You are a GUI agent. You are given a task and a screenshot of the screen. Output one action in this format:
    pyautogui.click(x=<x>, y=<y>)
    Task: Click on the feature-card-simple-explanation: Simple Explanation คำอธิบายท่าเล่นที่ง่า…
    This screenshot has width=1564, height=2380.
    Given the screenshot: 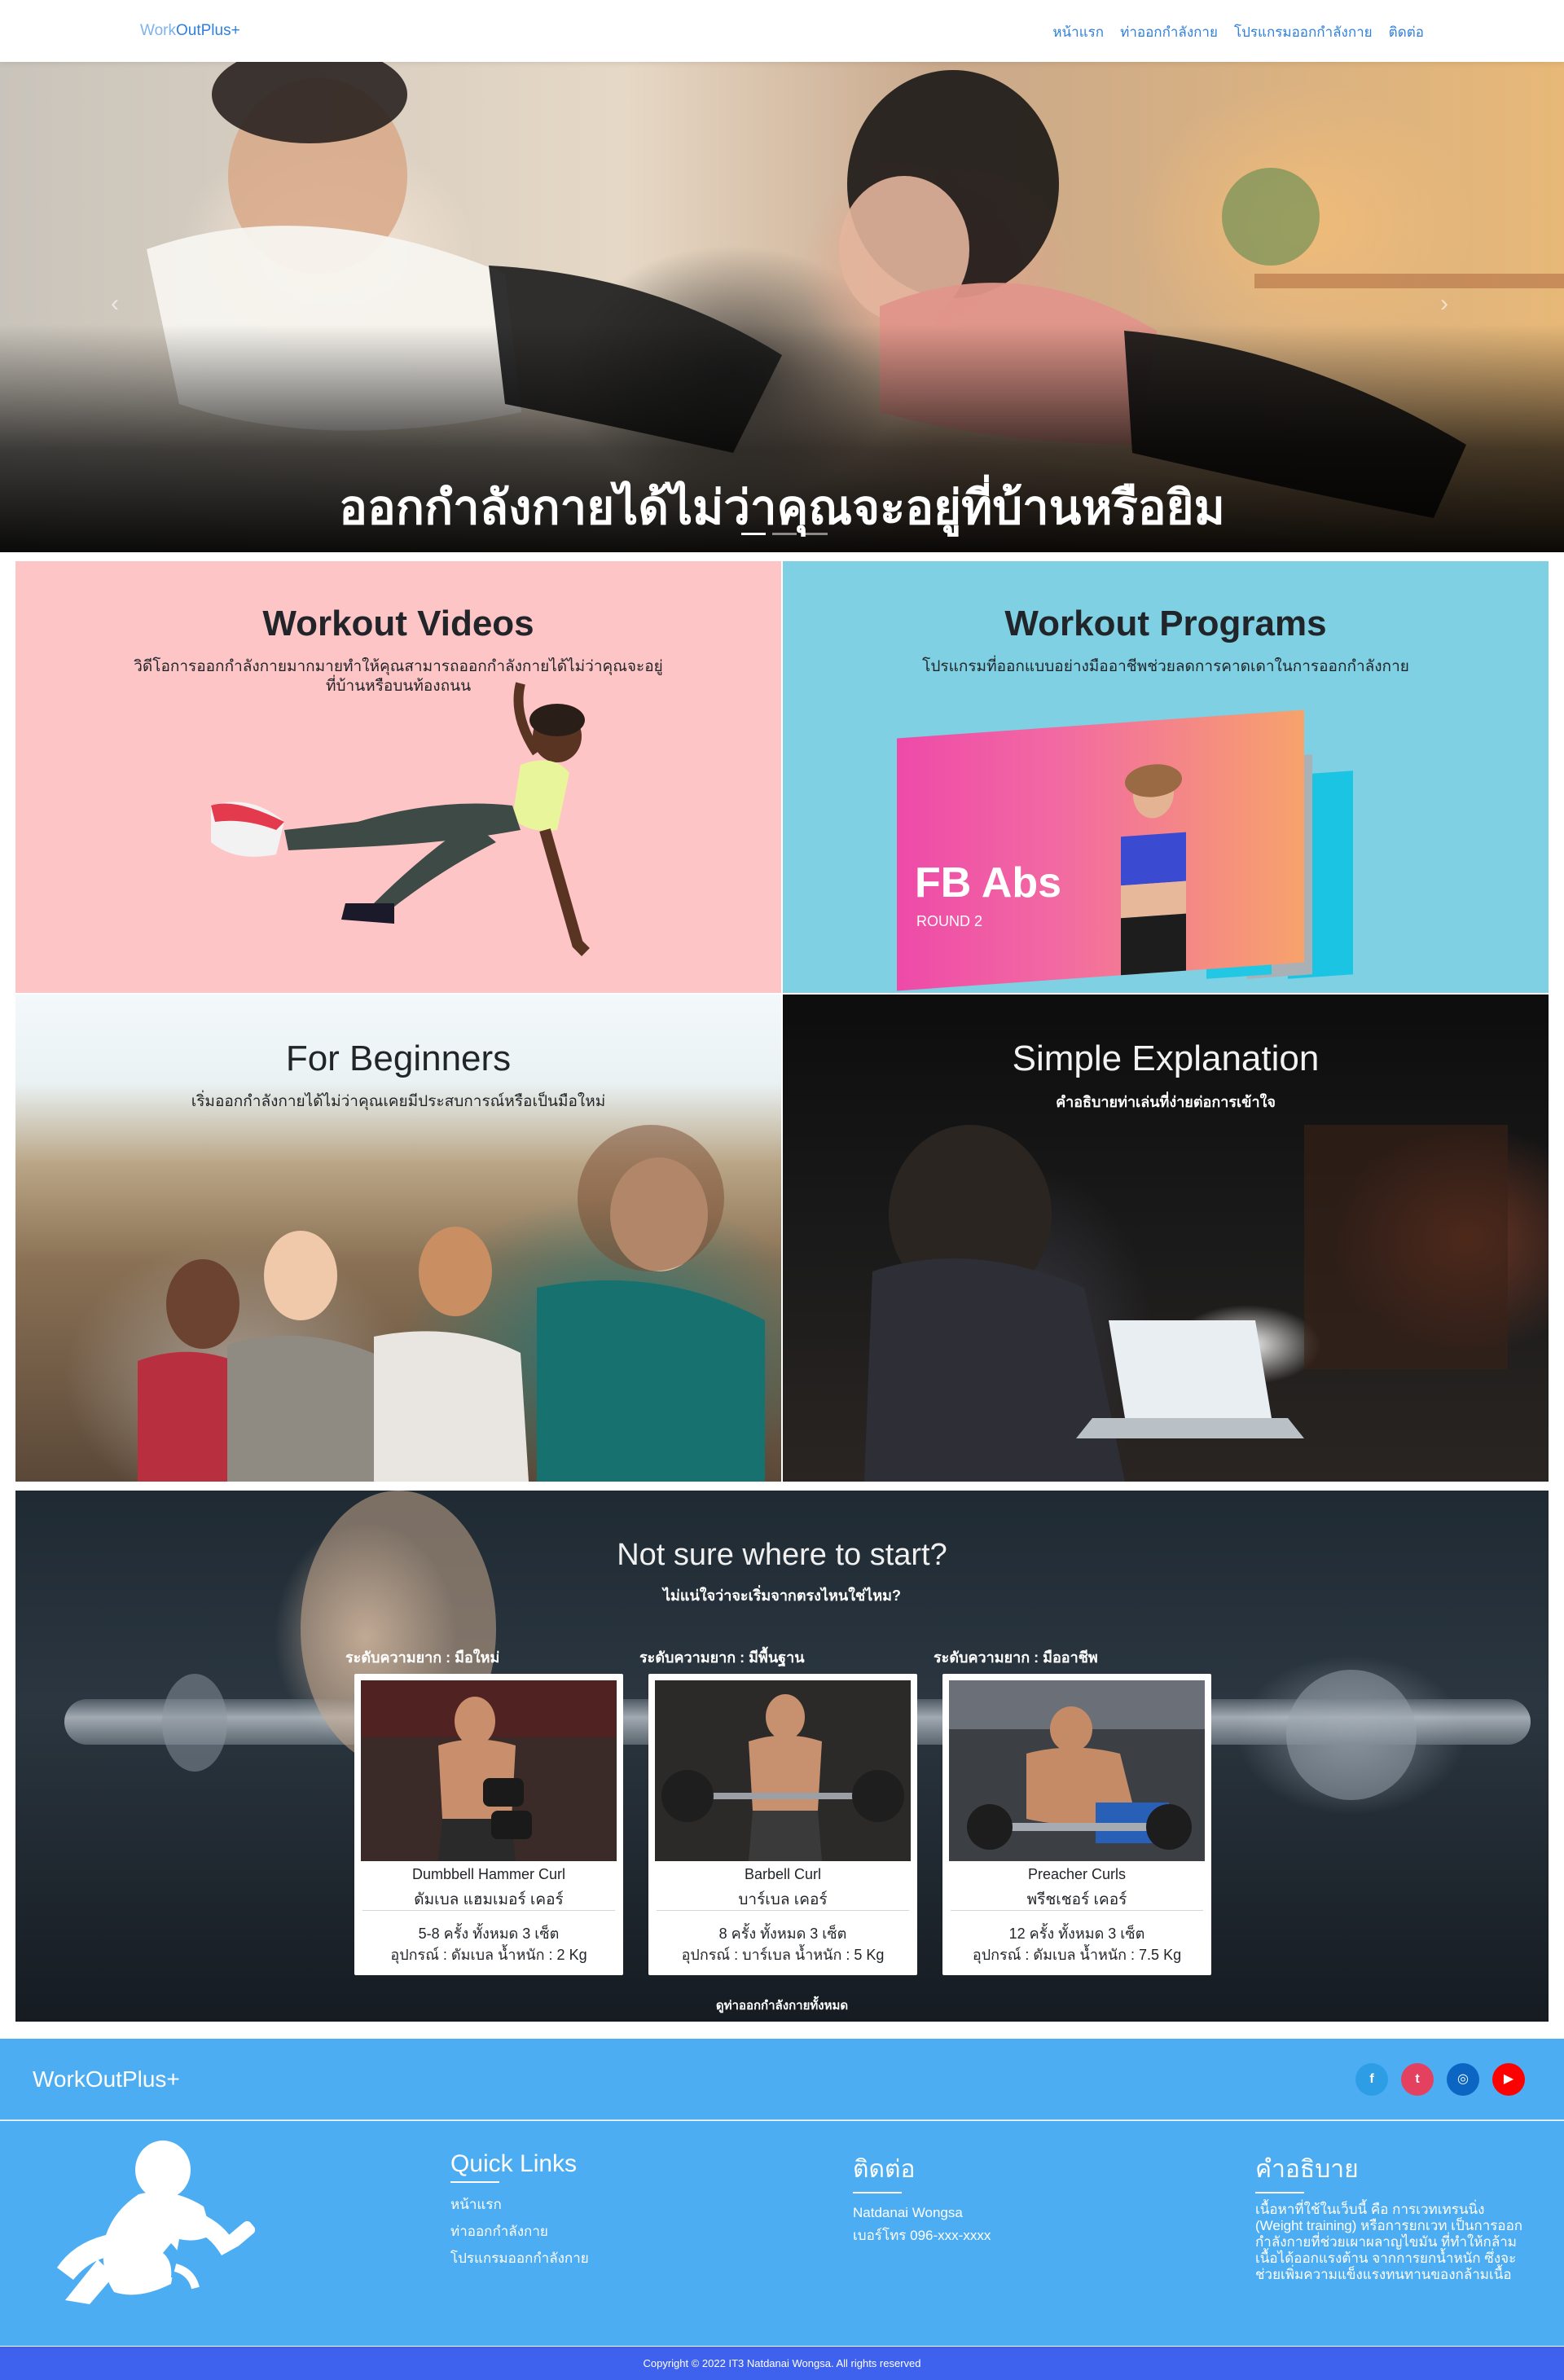 What is the action you would take?
    pyautogui.click(x=1166, y=1239)
    